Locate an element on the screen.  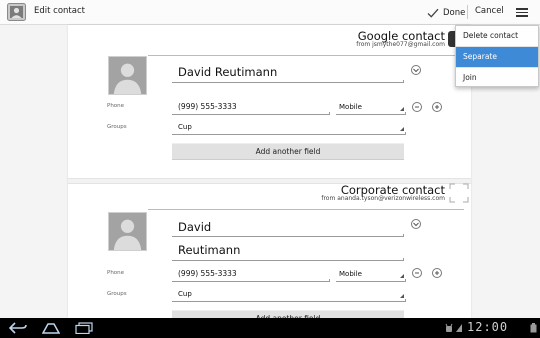
account-email: from ananda.tyson@verizonwireless.com is located at coordinates (383, 198).